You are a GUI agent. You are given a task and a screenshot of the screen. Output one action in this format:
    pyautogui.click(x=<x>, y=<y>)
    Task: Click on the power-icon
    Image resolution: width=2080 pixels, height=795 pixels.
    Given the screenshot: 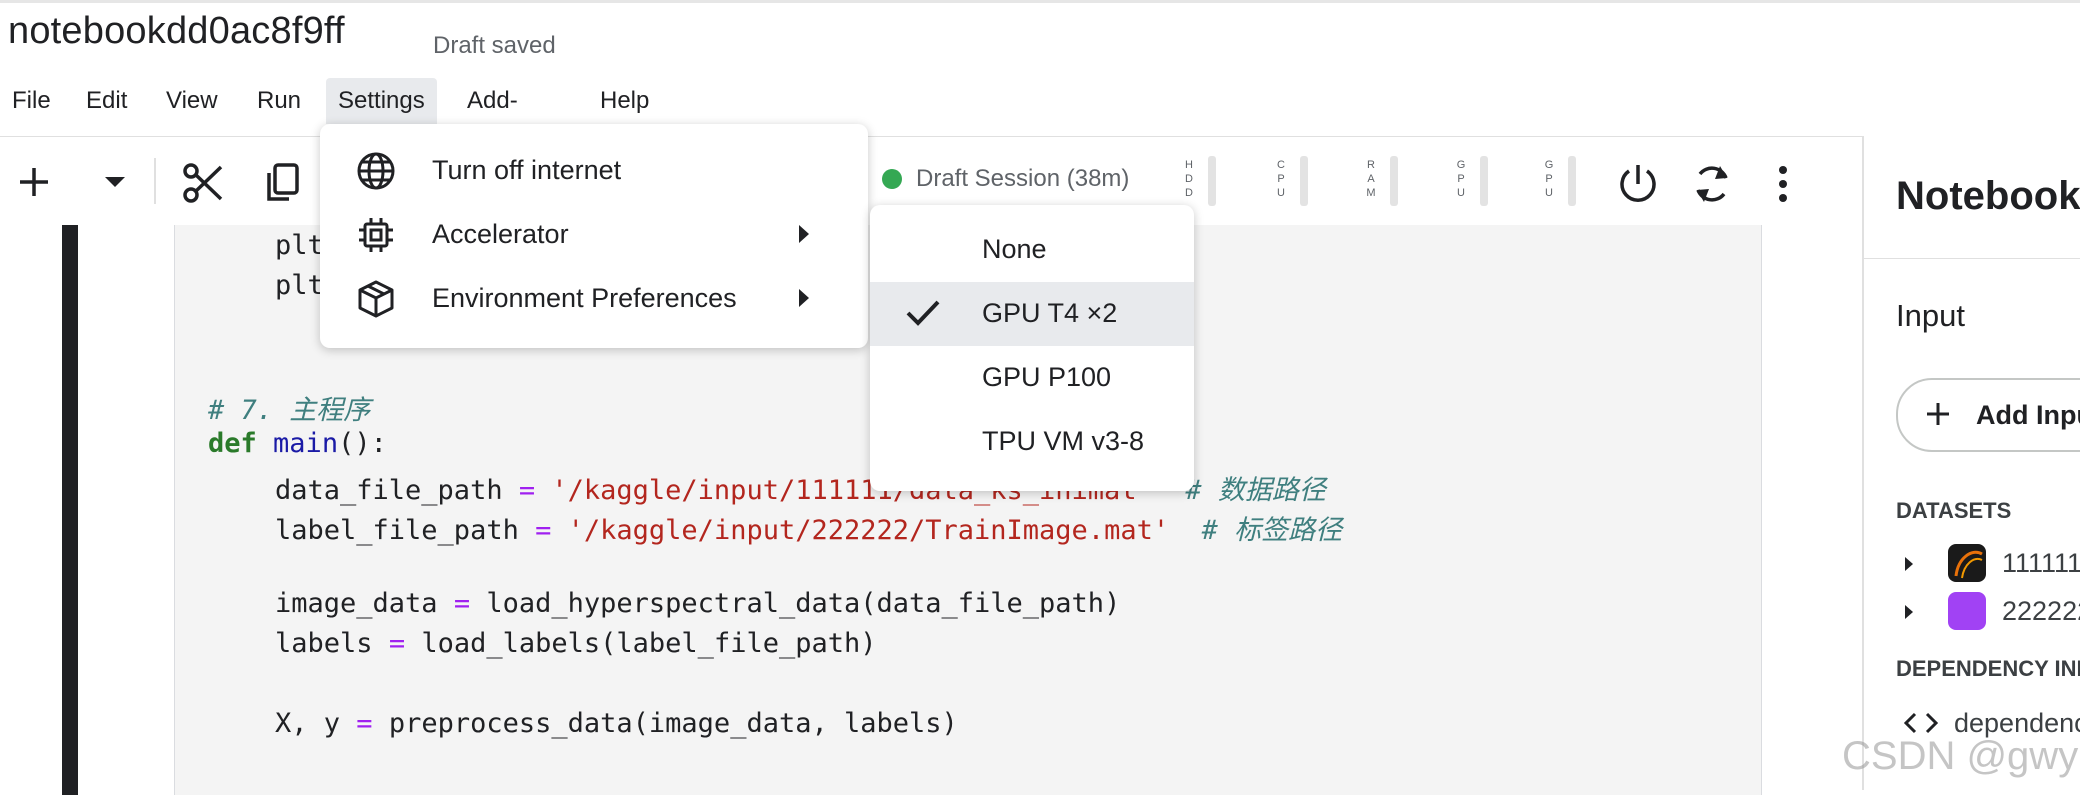 What is the action you would take?
    pyautogui.click(x=1638, y=184)
    